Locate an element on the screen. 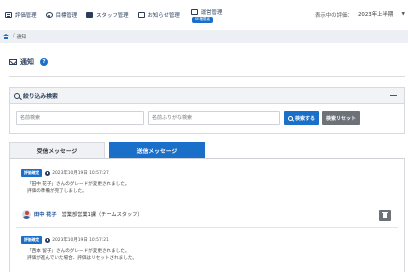 The image size is (408, 272). staff-icon is located at coordinates (90, 15).